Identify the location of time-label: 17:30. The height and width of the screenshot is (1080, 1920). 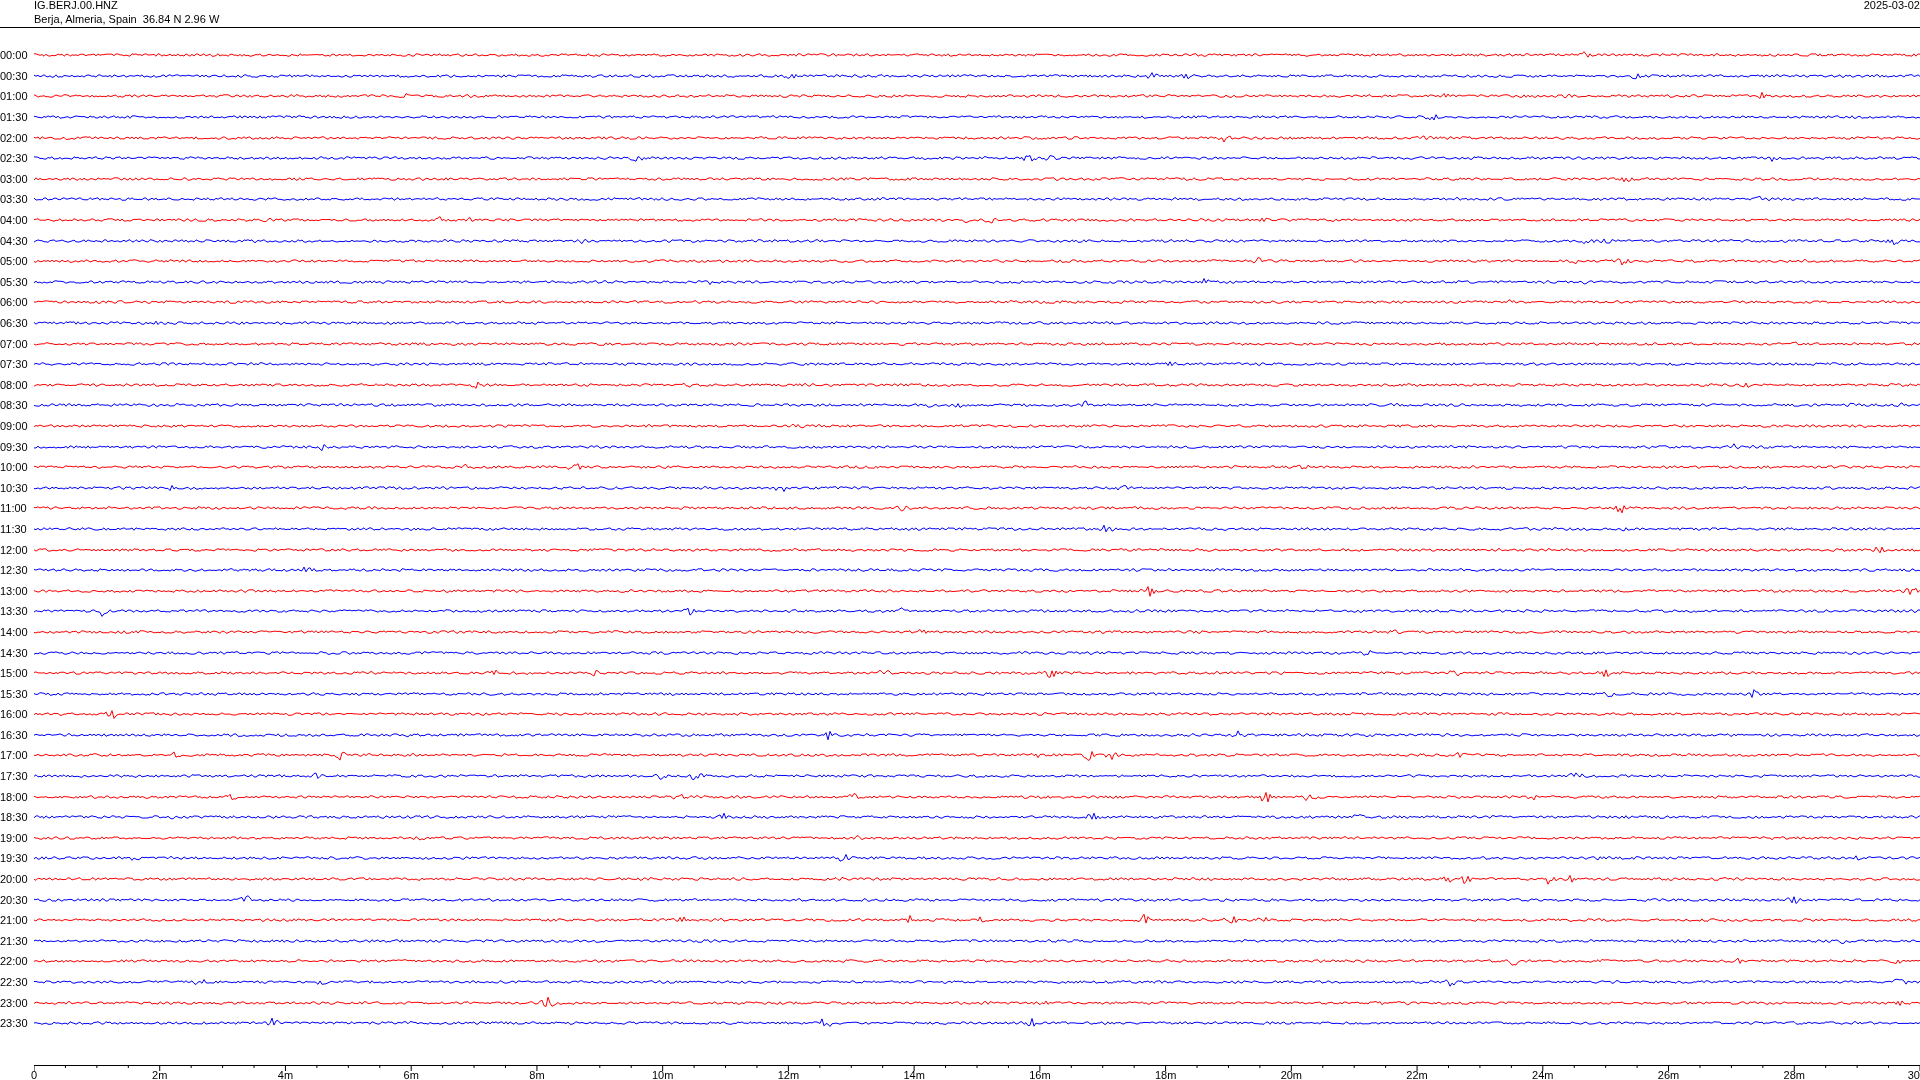
(14, 776).